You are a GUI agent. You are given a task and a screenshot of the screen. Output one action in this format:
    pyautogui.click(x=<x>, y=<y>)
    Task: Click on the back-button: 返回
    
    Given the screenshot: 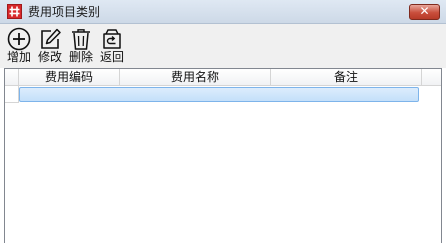 What is the action you would take?
    pyautogui.click(x=112, y=46)
    